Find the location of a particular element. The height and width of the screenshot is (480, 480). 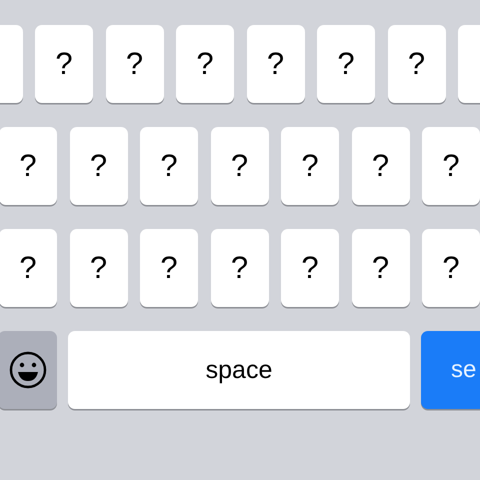

emoji-button is located at coordinates (28, 370).